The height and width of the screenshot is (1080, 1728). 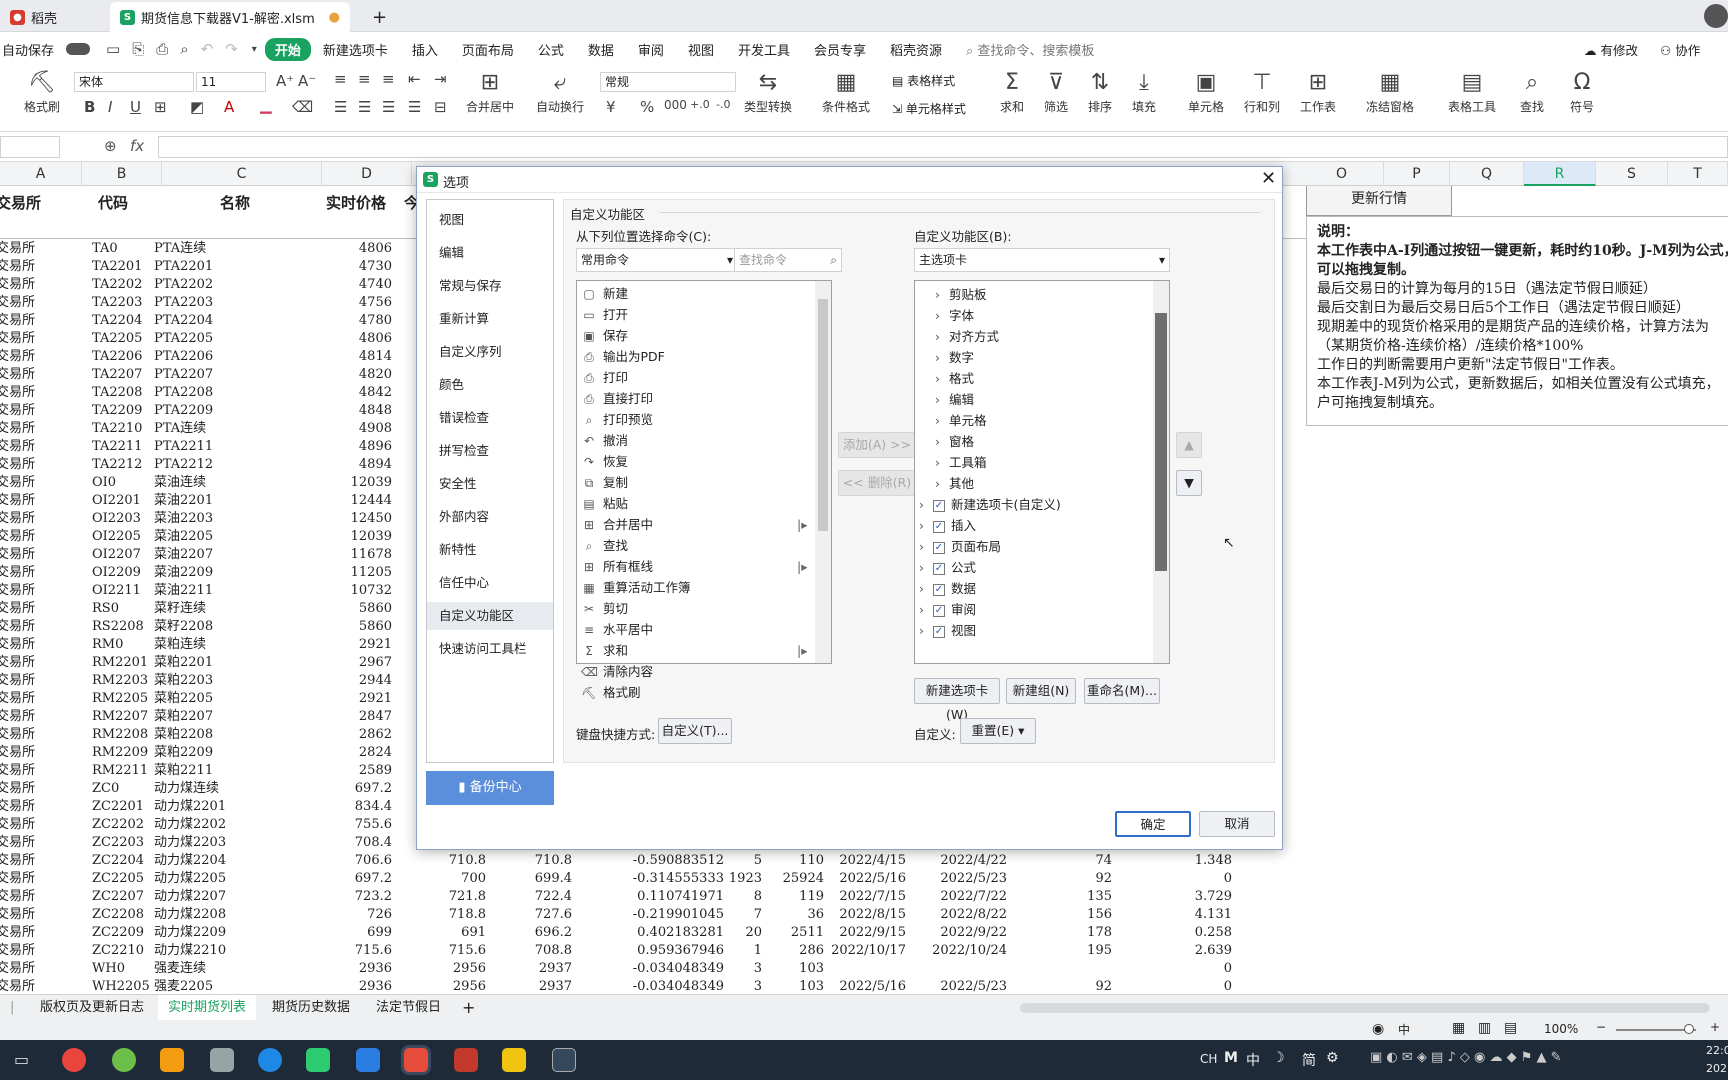 I want to click on moon-icon: ☽, so click(x=1278, y=1058).